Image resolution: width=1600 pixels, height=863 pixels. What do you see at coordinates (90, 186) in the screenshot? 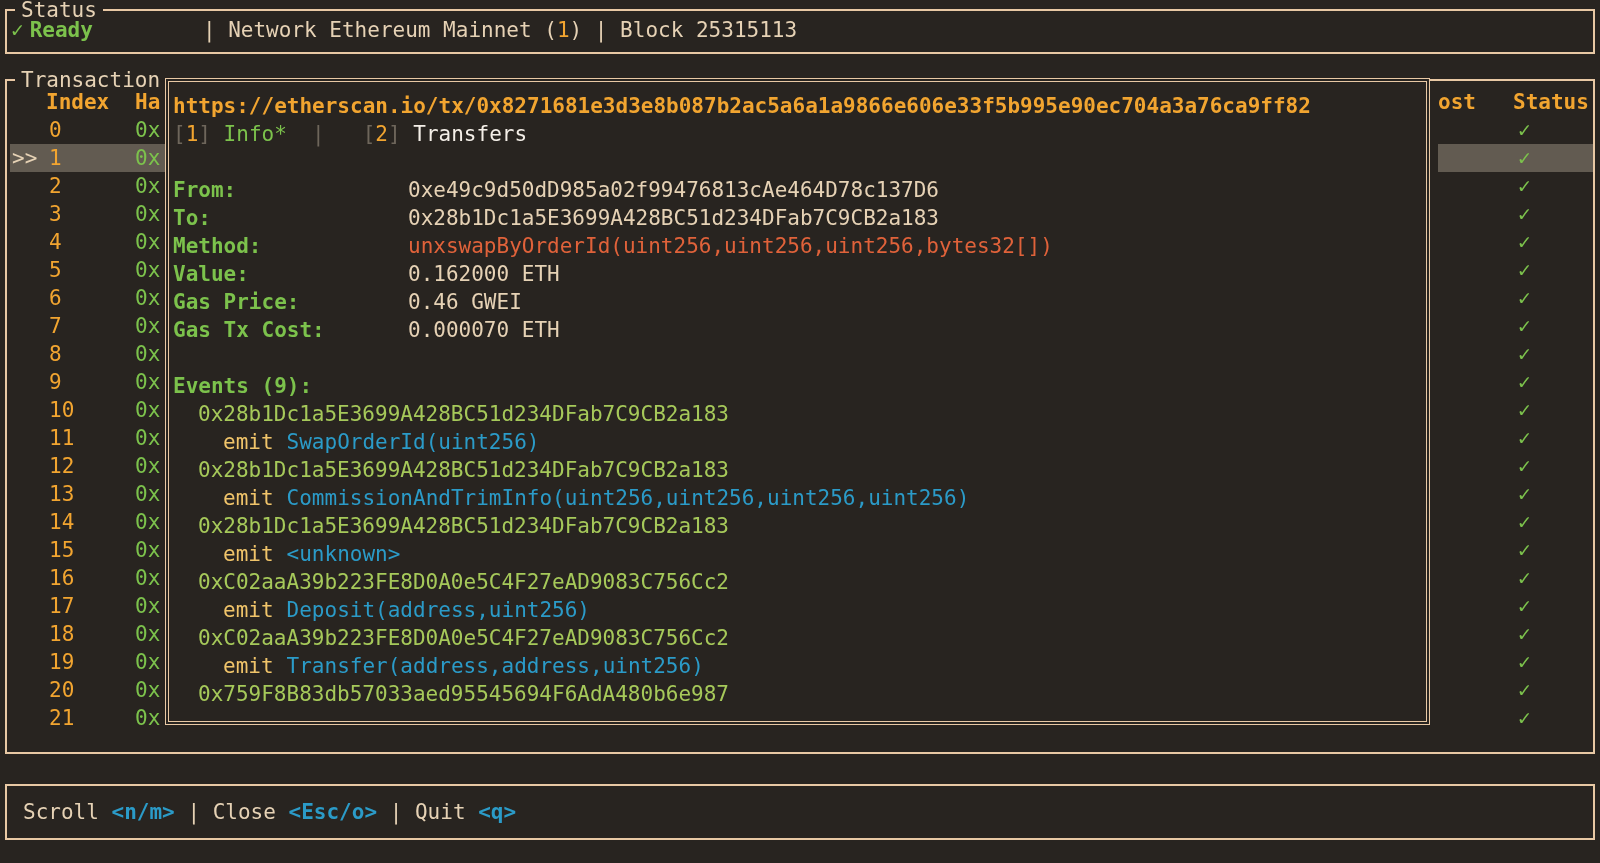
I see `index-cell: 2` at bounding box center [90, 186].